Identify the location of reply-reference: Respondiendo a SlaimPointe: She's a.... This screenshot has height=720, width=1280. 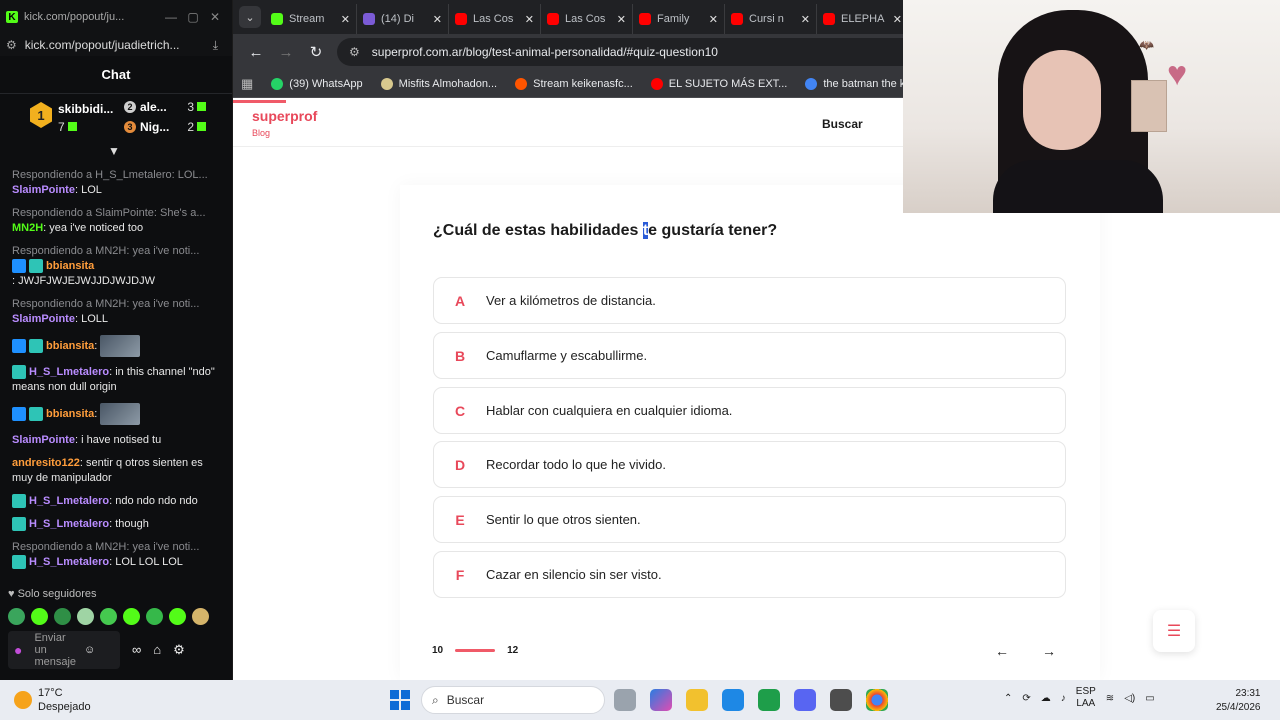
(116, 213).